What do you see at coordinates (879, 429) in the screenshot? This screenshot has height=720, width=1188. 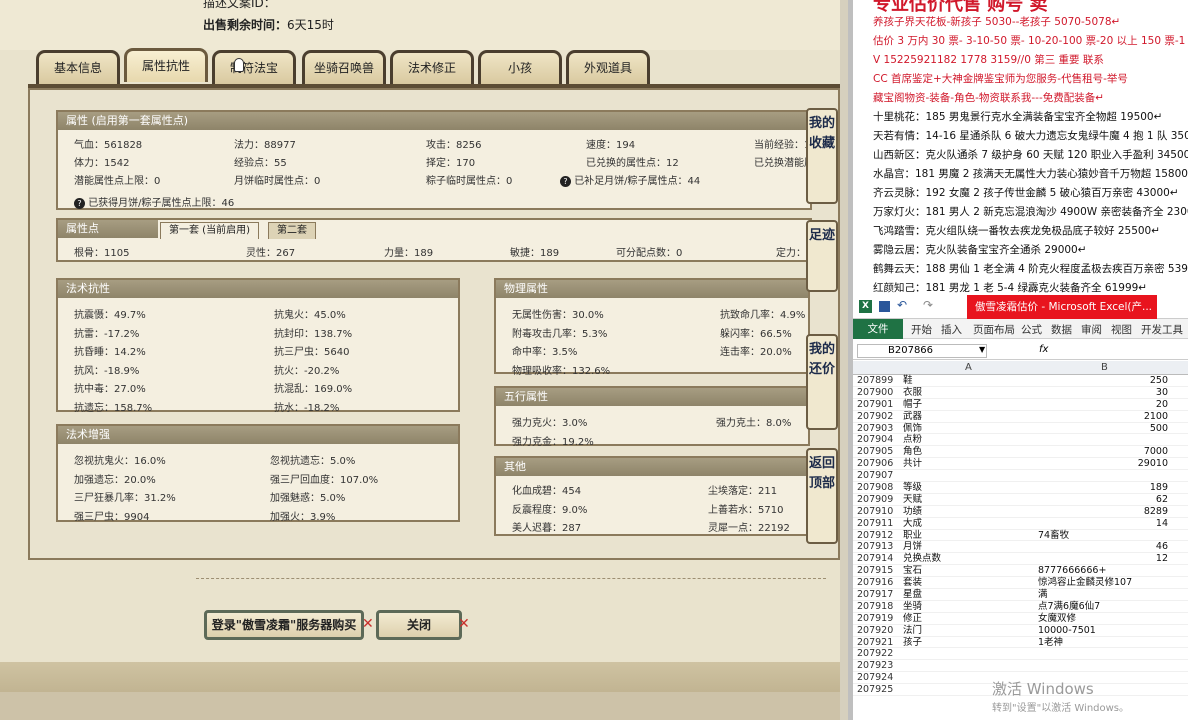 I see `row-number: 207903` at bounding box center [879, 429].